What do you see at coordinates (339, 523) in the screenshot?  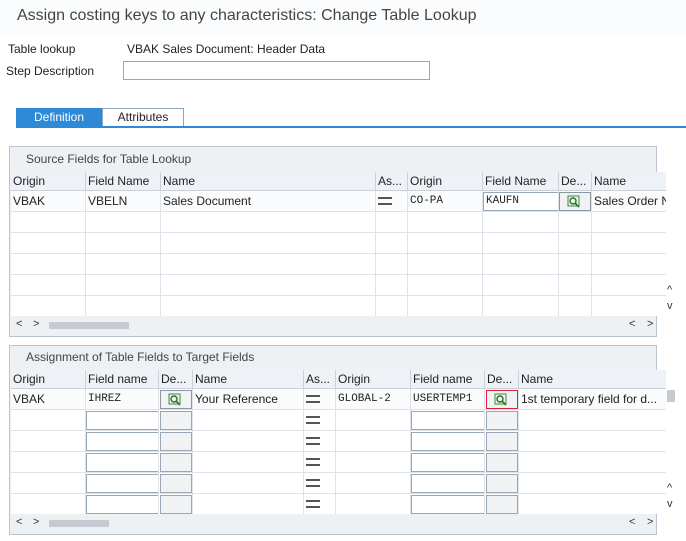 I see `assignment-horizontal-scrollbar: < > < >` at bounding box center [339, 523].